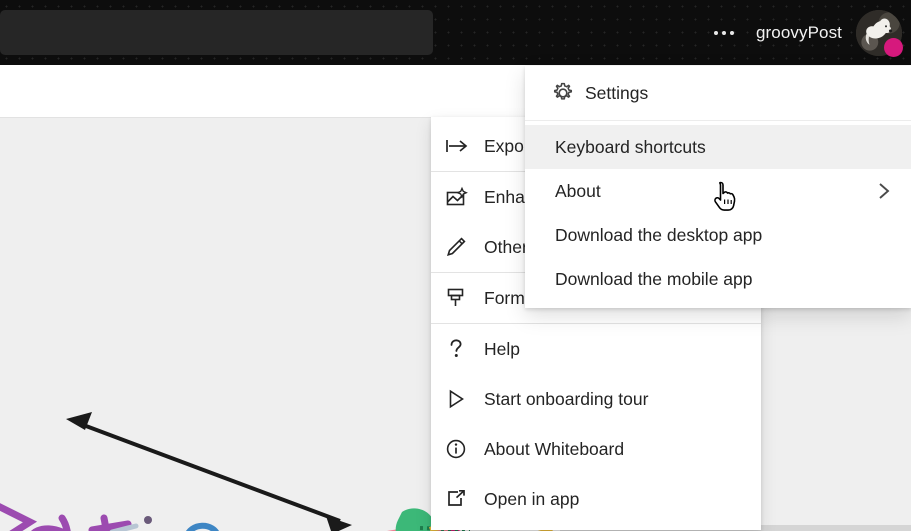 This screenshot has height=531, width=911. Describe the element at coordinates (617, 92) in the screenshot. I see `submenu-item-label: Settings` at that location.